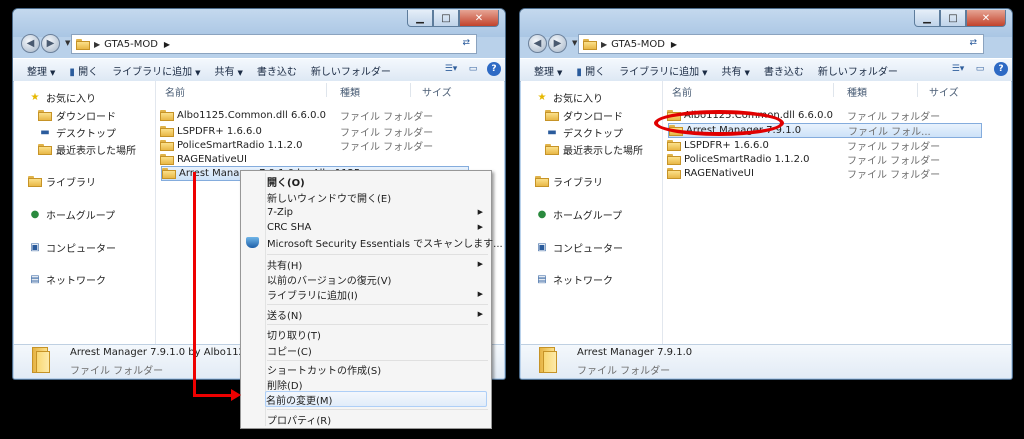 Image resolution: width=1024 pixels, height=439 pixels. I want to click on file-row: RAGENativeUI ファイル フォルダー, so click(832, 173).